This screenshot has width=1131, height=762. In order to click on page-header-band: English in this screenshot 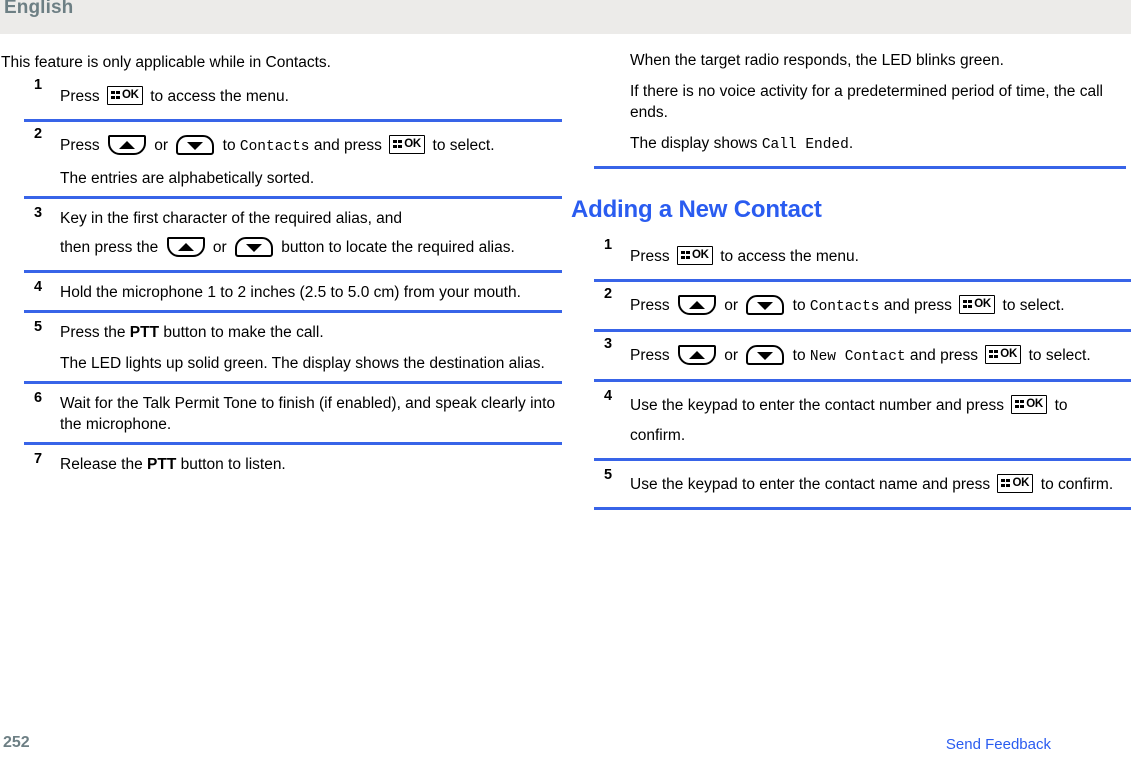, I will do `click(565, 17)`.